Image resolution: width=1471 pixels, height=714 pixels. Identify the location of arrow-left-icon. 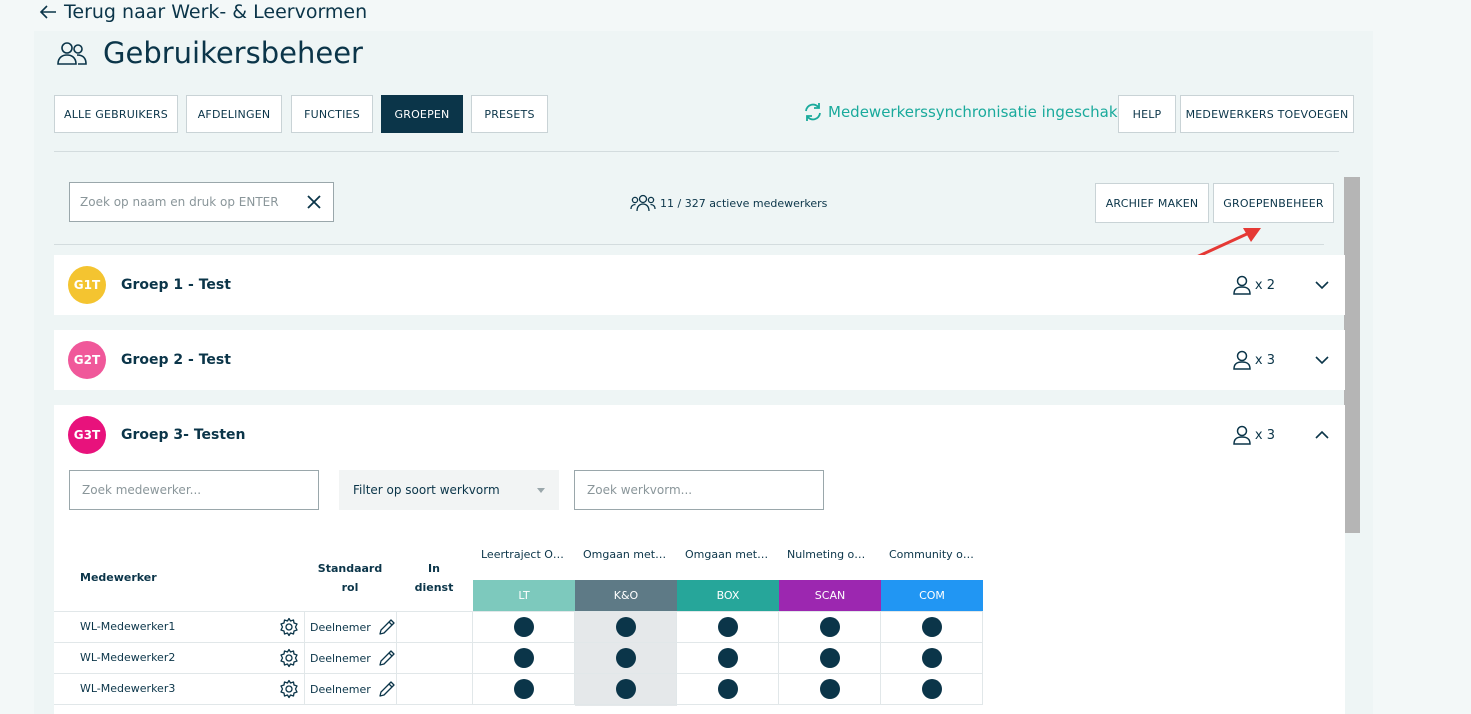
(47, 12).